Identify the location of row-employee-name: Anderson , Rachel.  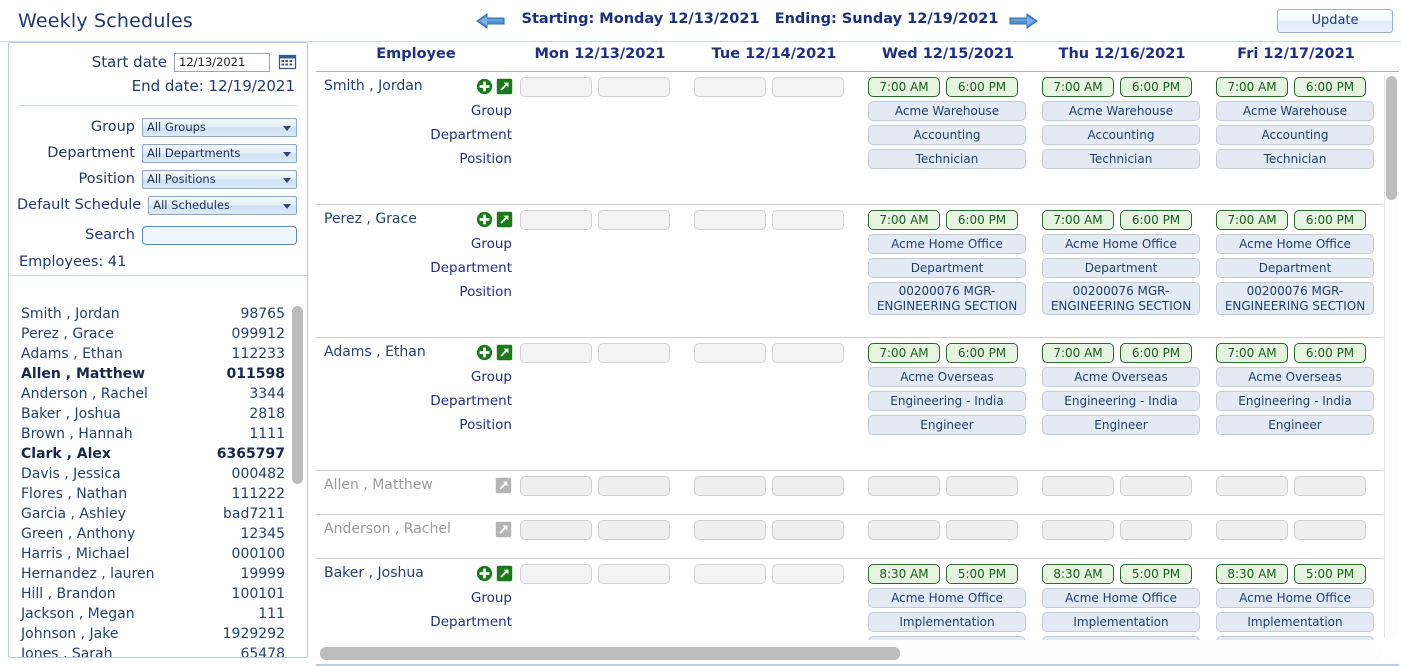
(387, 529).